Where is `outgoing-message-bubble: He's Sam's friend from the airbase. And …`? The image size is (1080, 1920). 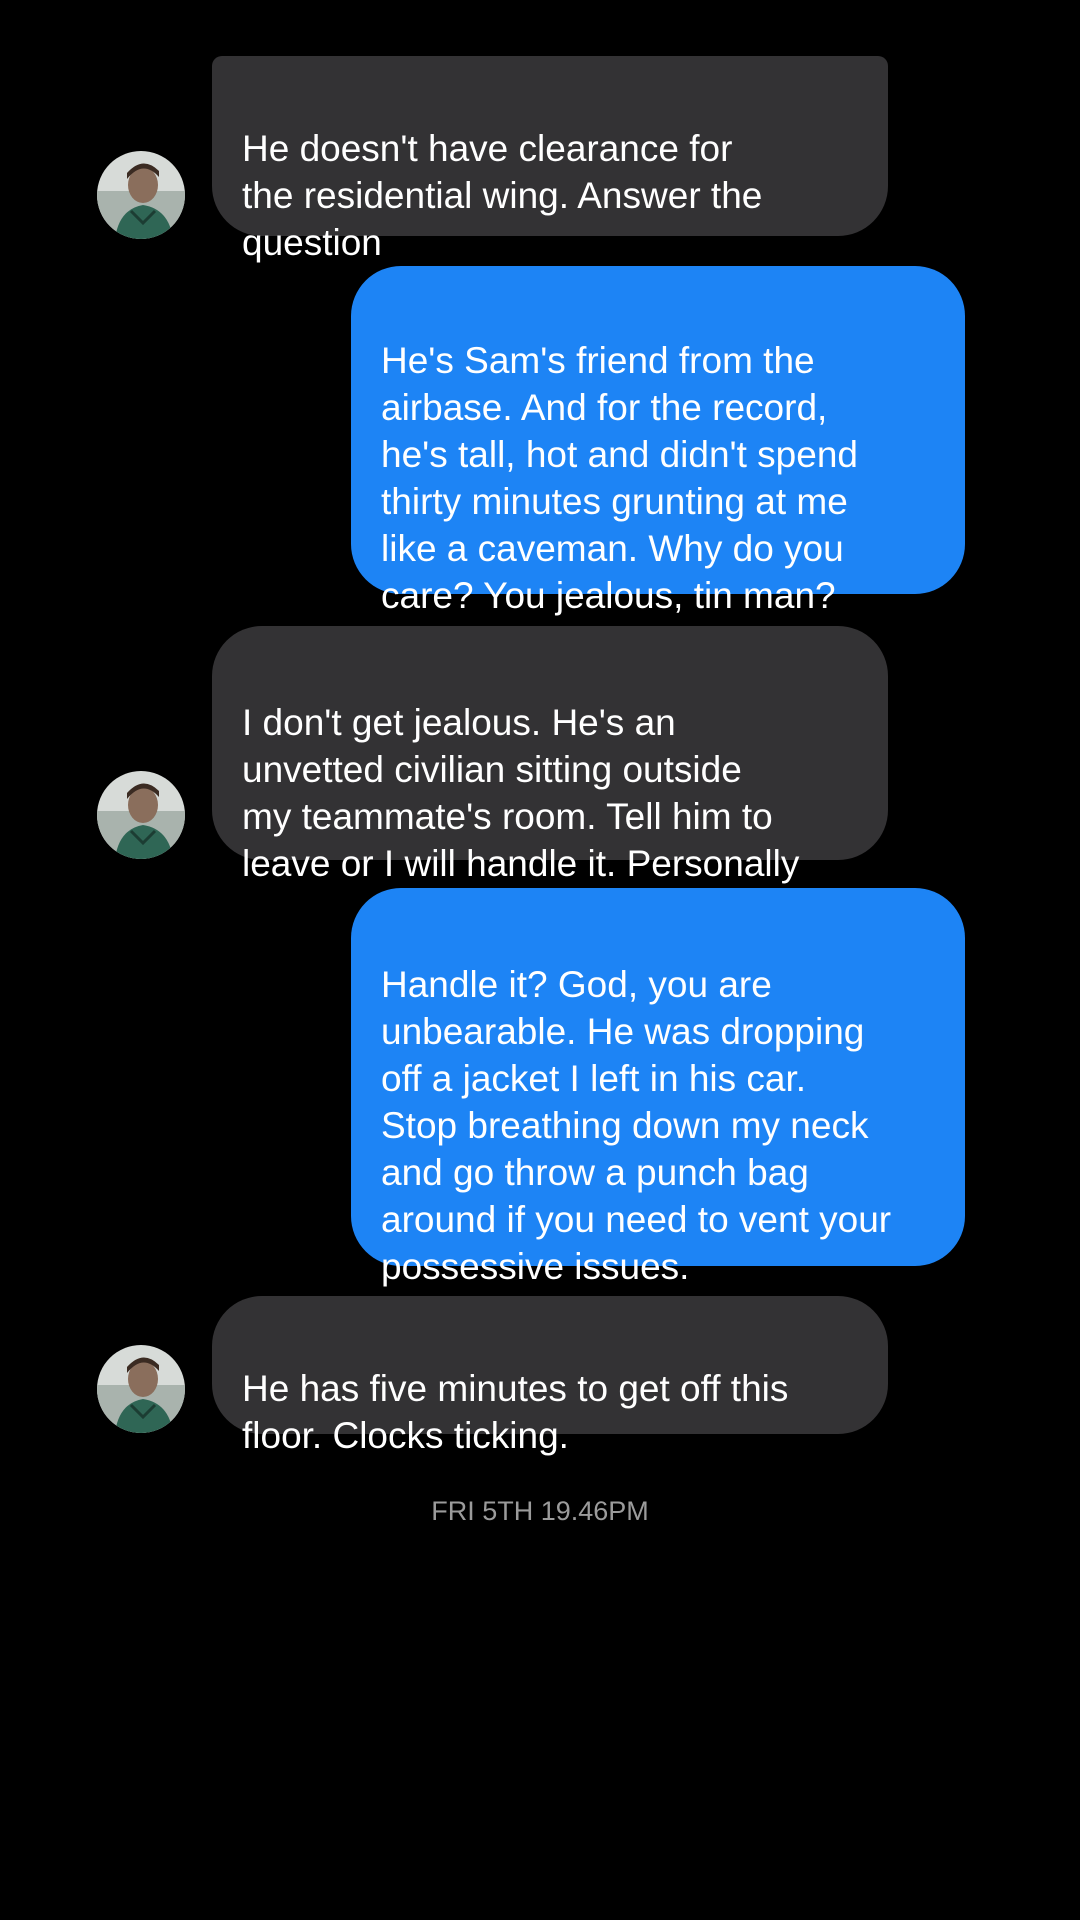 outgoing-message-bubble: He's Sam's friend from the airbase. And … is located at coordinates (658, 441).